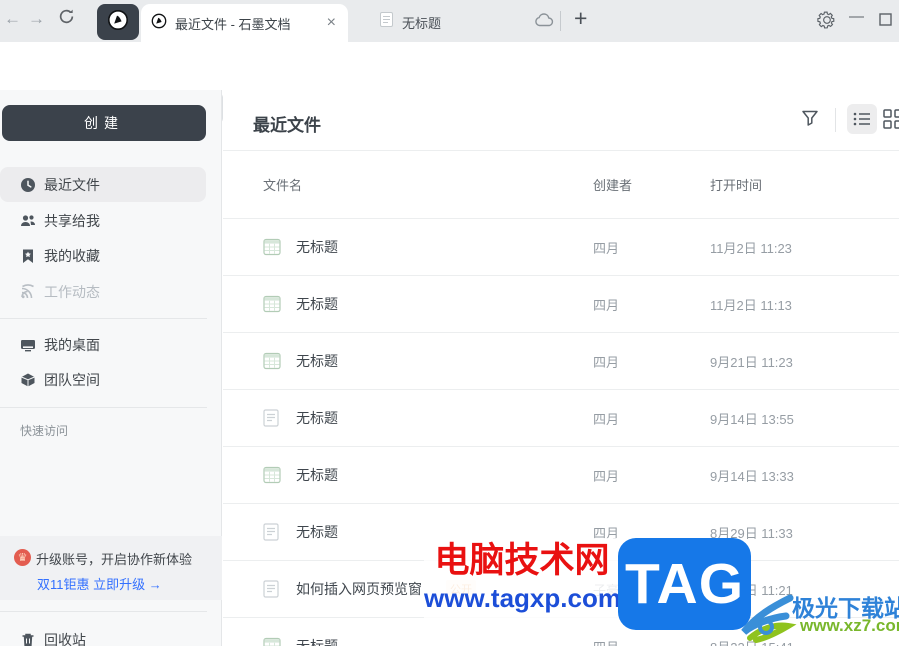 The image size is (899, 646). I want to click on file-opened-time: 11月2日 11:23, so click(751, 248).